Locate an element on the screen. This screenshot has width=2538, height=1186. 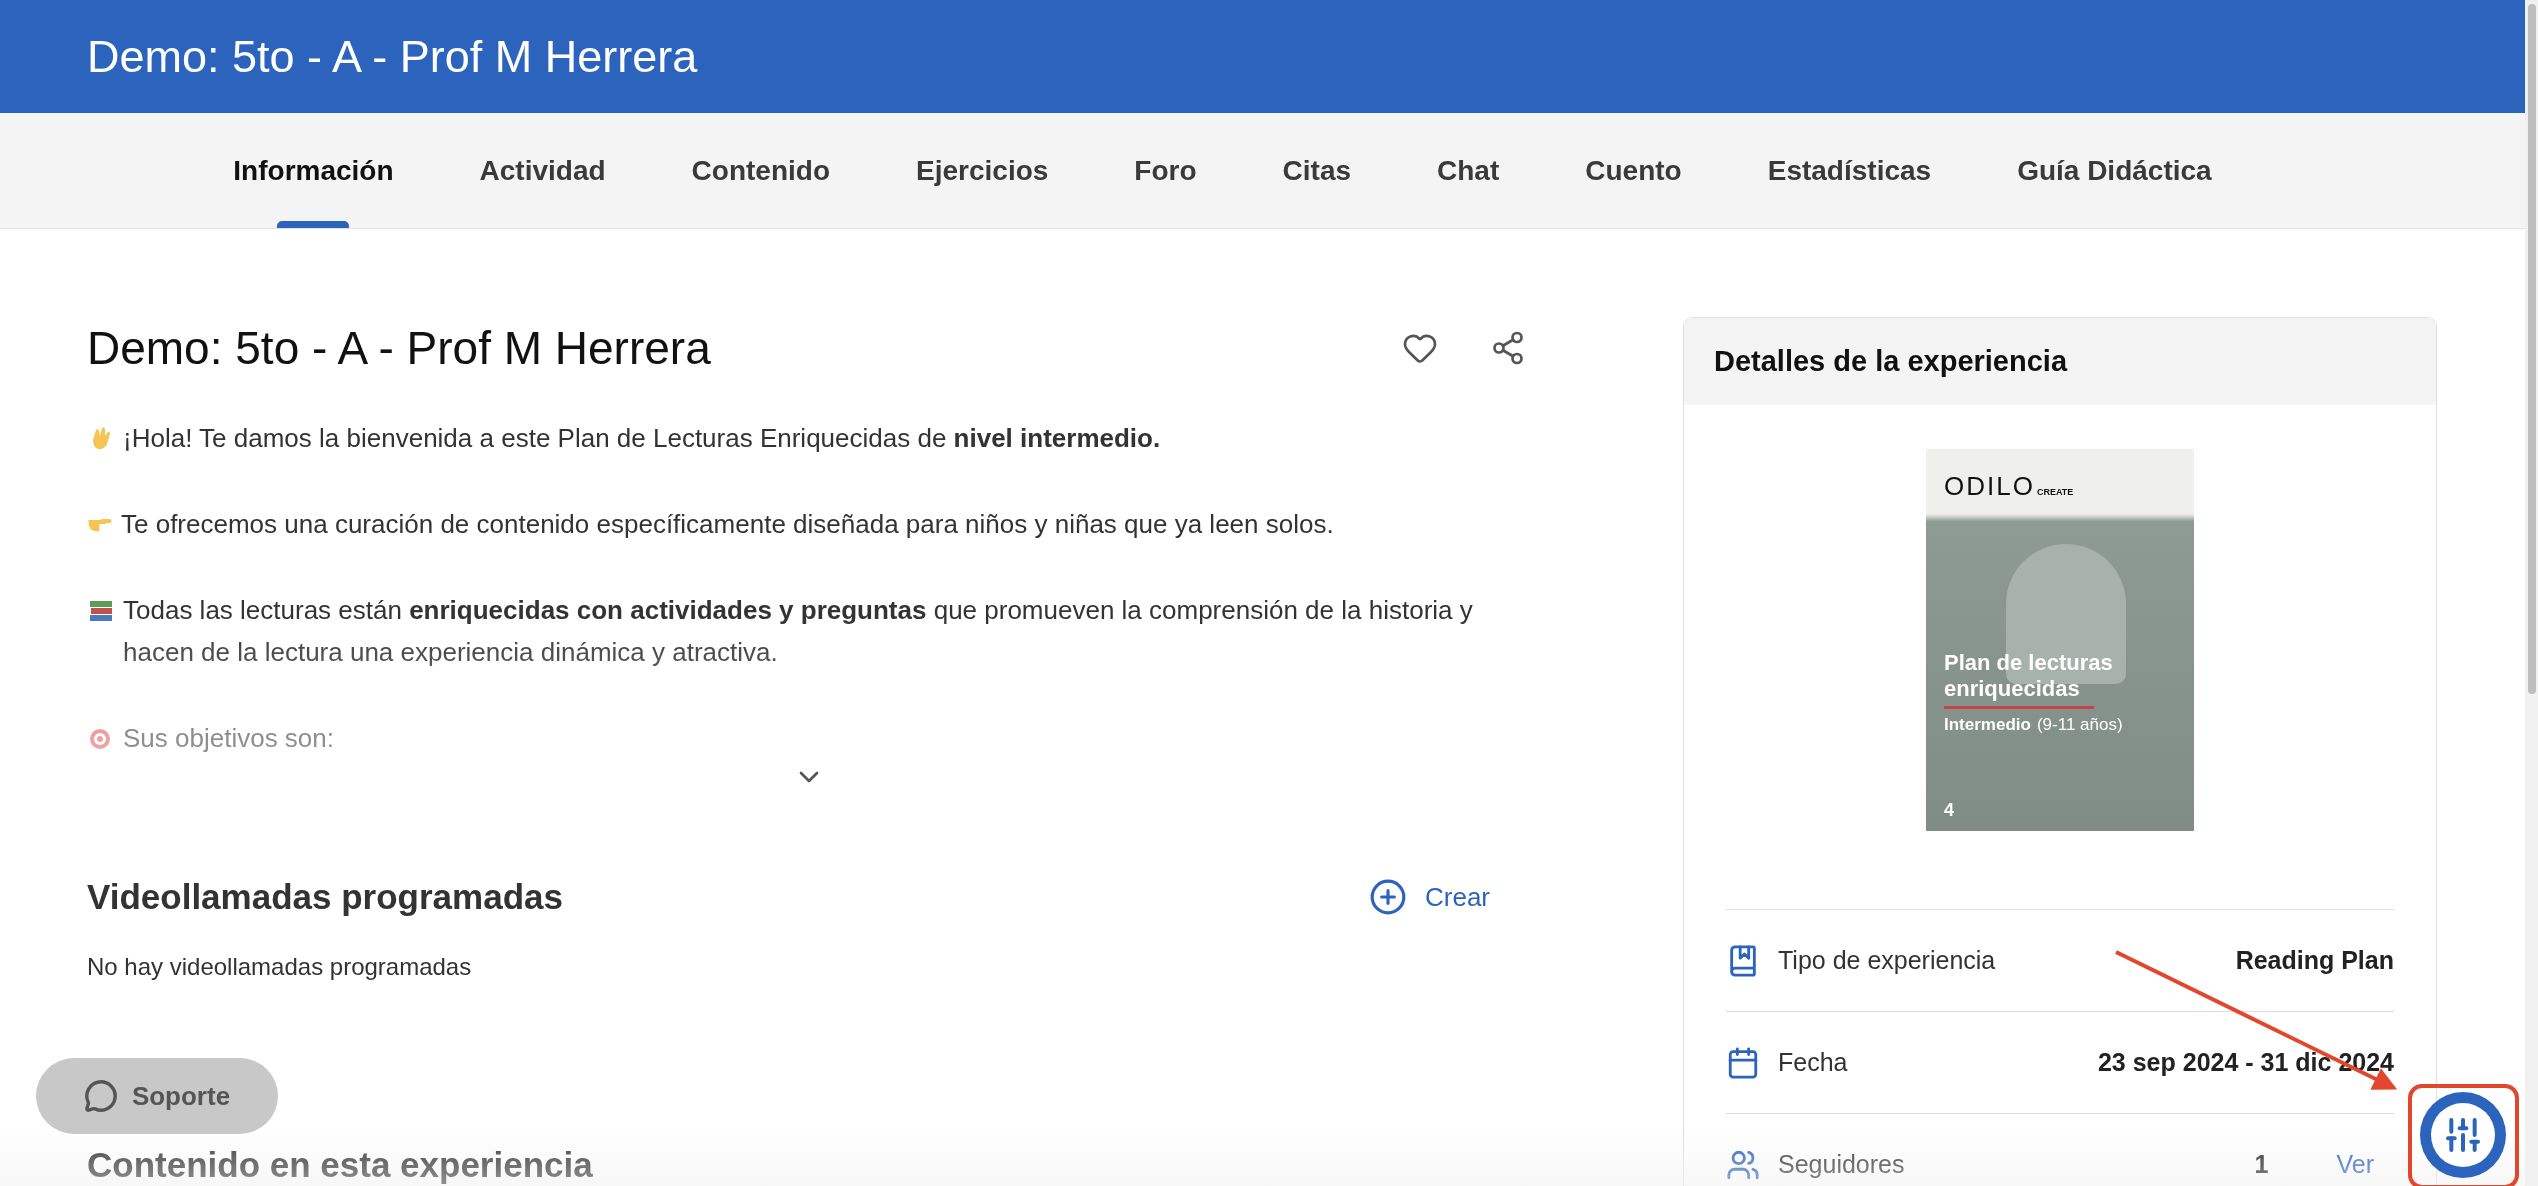
description-paragraph: Todas las lecturas están enriquecidas con actividades y preguntas que promueven la comprensión de la historia y hacen de la lectura una experiencia dinámica y atractiva. is located at coordinates (798, 631).